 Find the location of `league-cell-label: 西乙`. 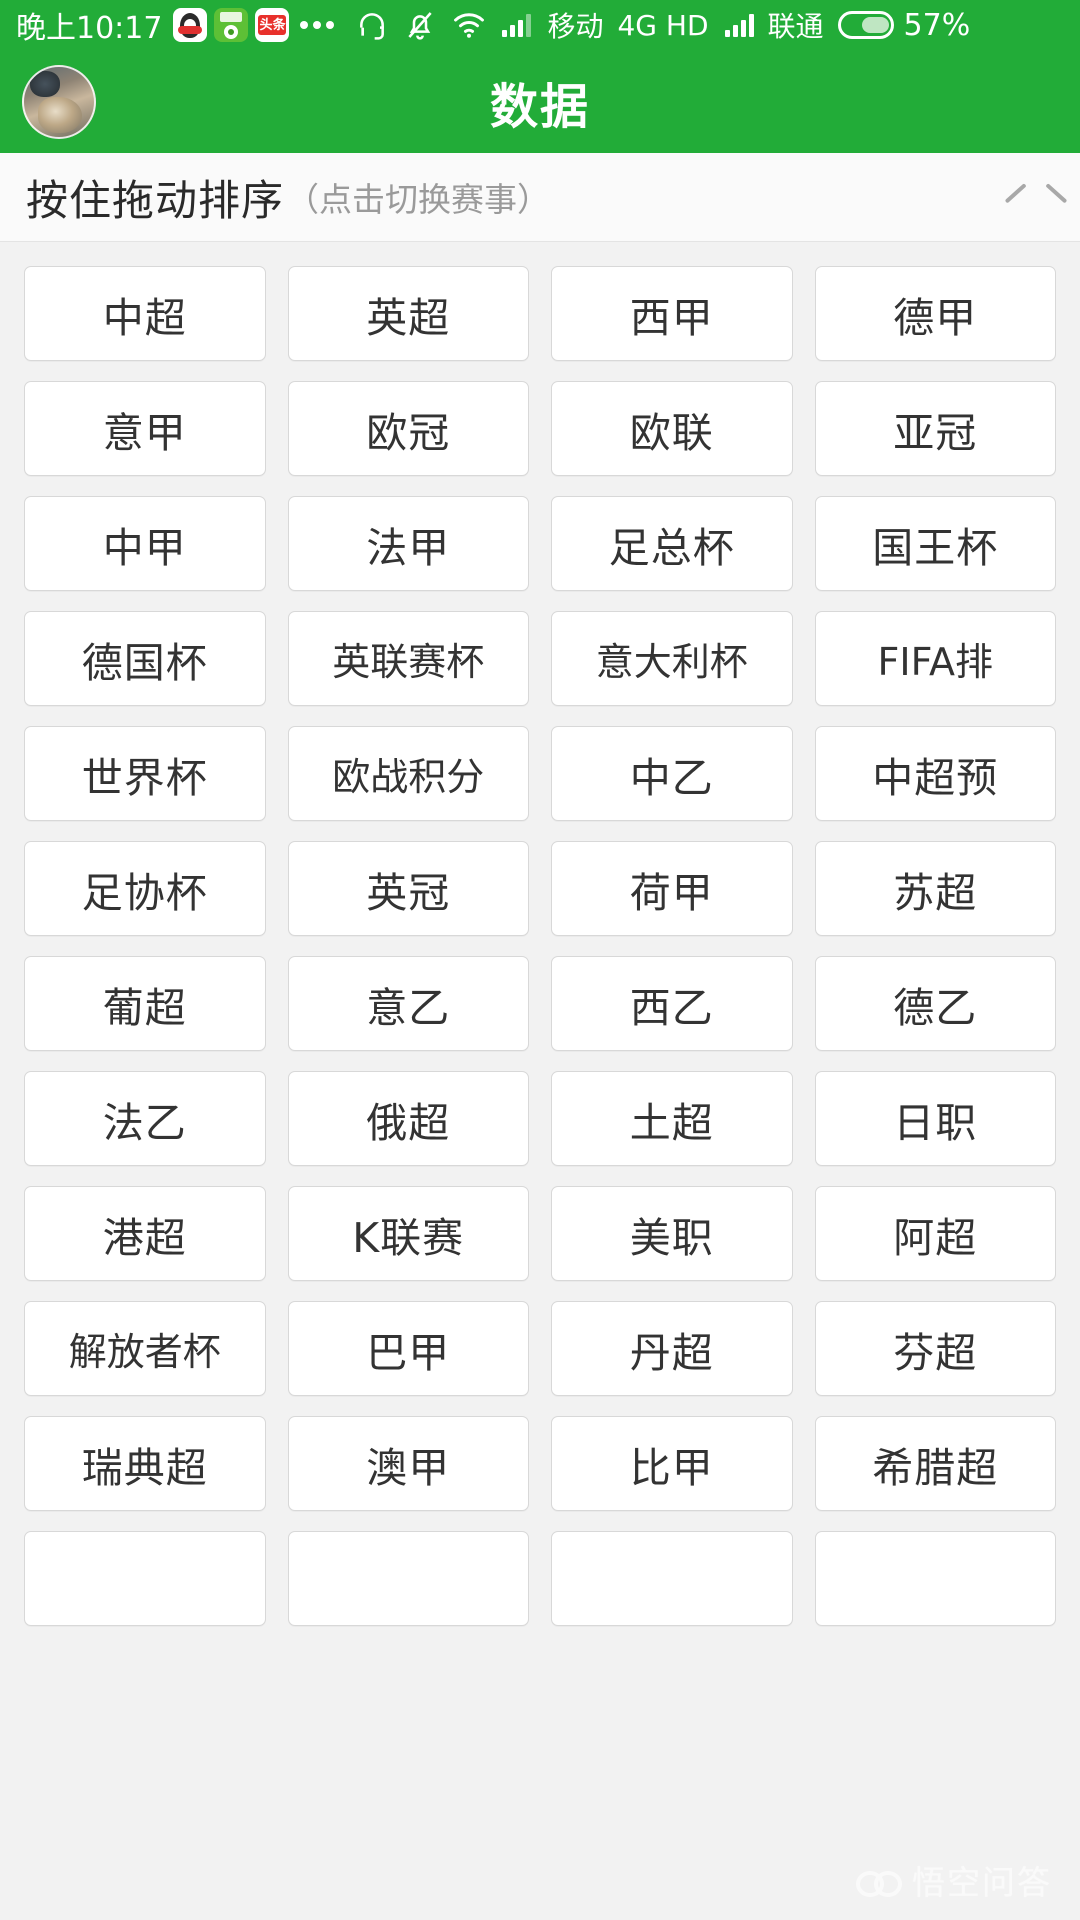

league-cell-label: 西乙 is located at coordinates (671, 1007).